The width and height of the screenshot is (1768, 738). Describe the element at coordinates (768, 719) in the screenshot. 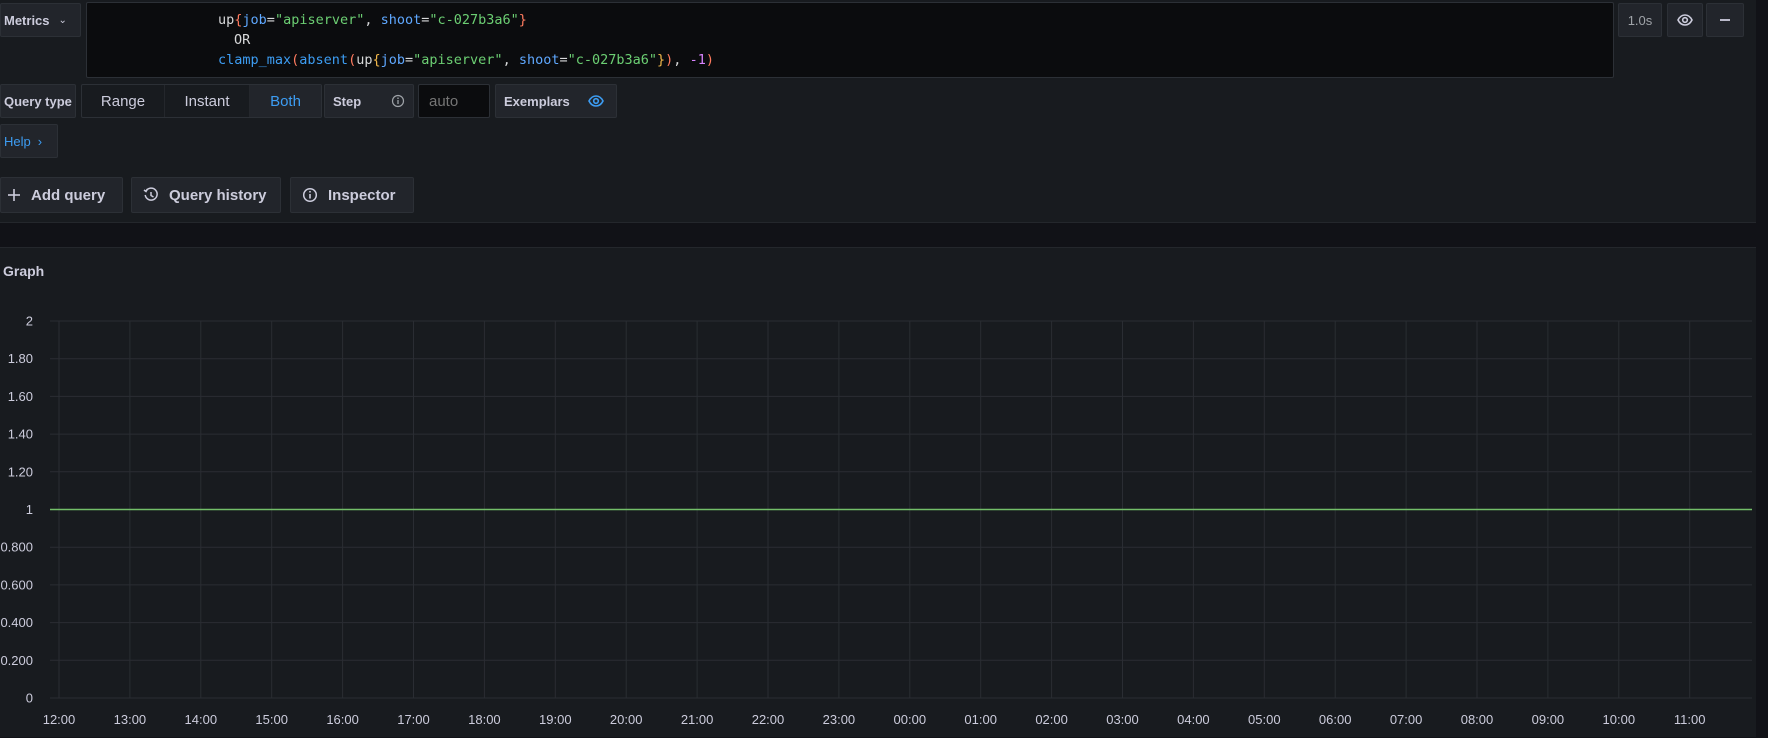

I see `x-tick-label: 22:00` at that location.